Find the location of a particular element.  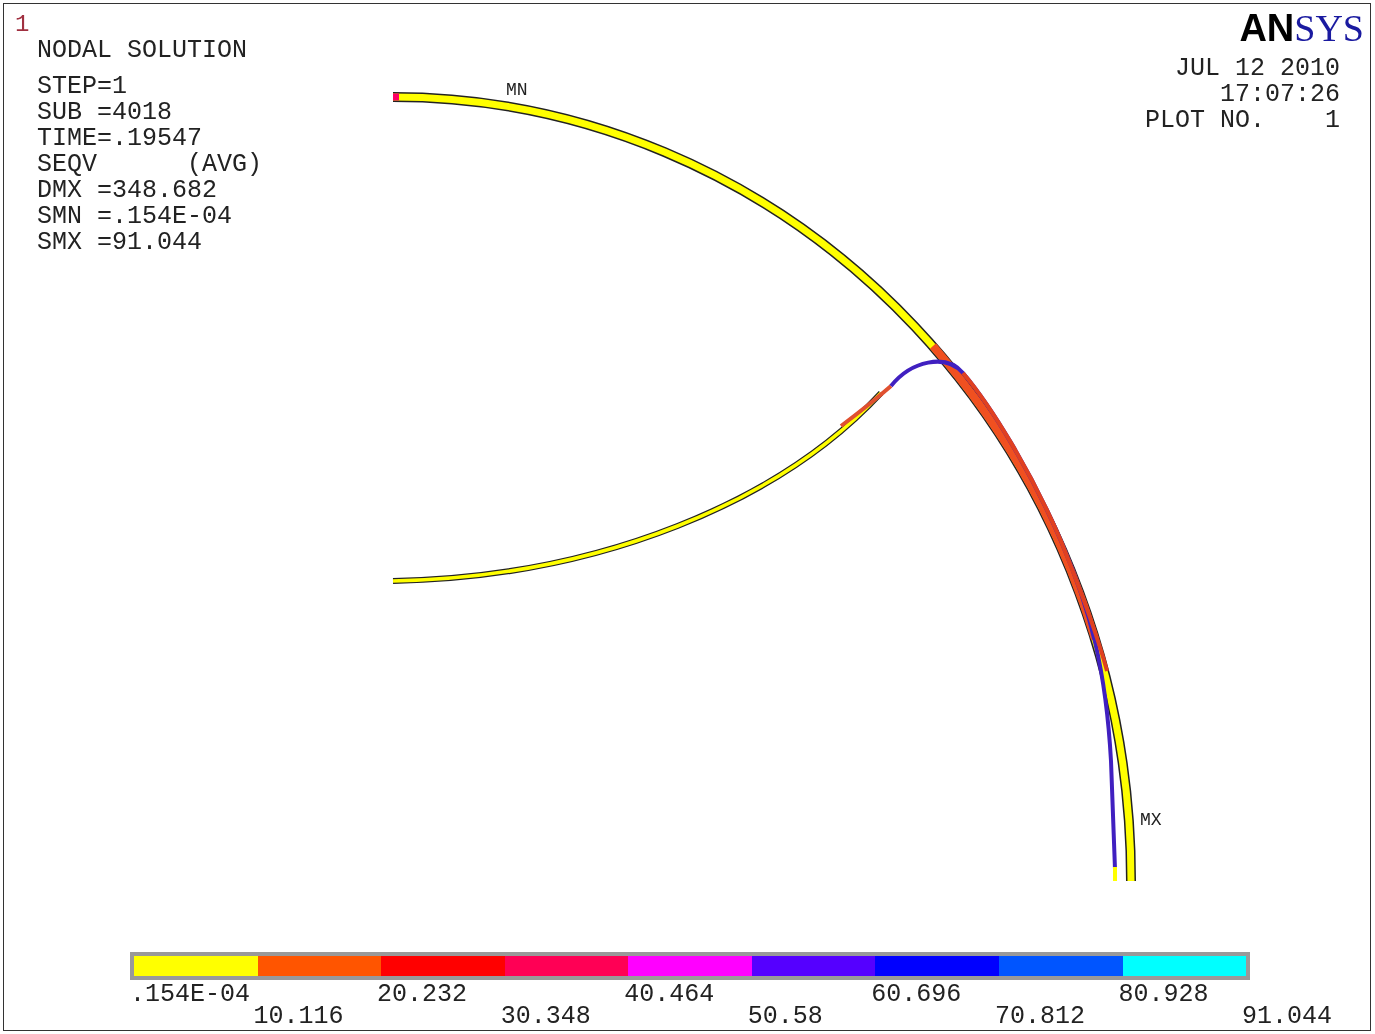

result-info-line: SMX =91.044 is located at coordinates (120, 243).